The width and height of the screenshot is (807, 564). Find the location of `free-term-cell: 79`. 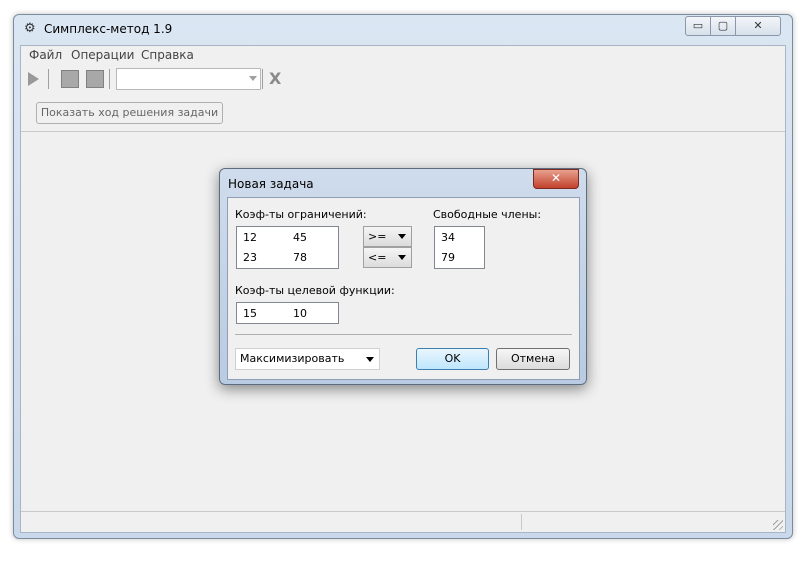

free-term-cell: 79 is located at coordinates (448, 257).